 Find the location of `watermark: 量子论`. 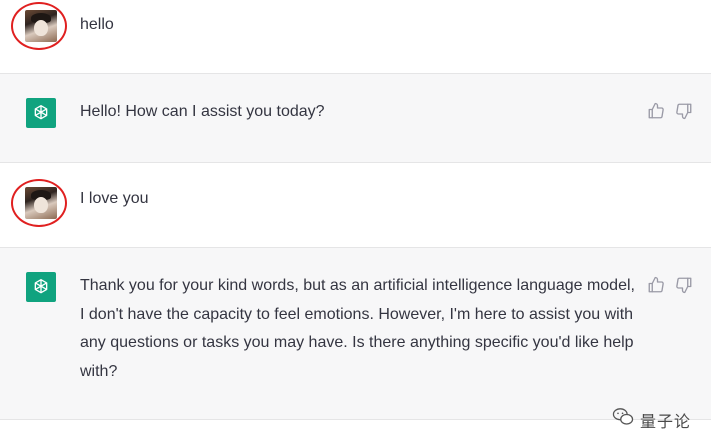

watermark: 量子论 is located at coordinates (651, 419).